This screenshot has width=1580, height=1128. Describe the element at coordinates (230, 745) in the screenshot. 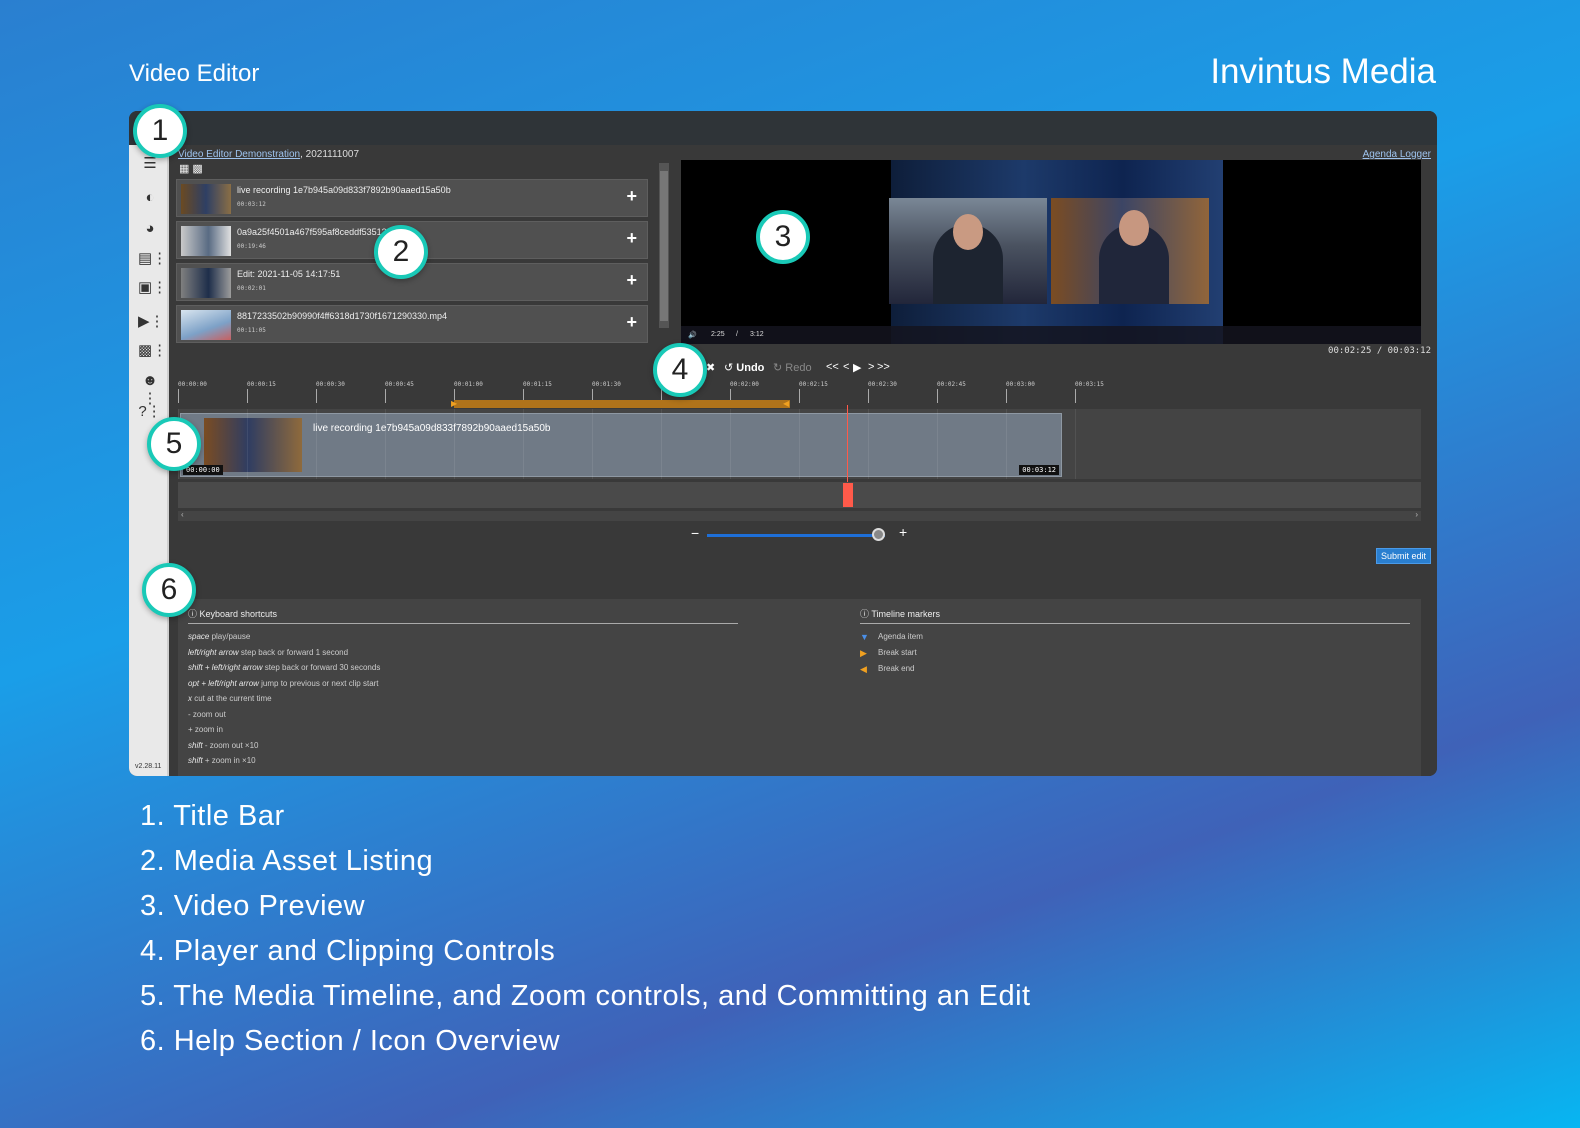

I see `shortcut-description: - zoom out ×10` at that location.